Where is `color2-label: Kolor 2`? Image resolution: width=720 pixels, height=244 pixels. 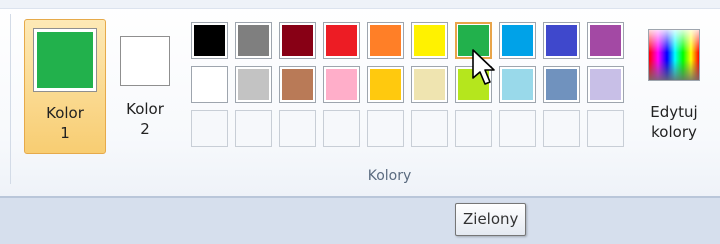 color2-label: Kolor 2 is located at coordinates (145, 119).